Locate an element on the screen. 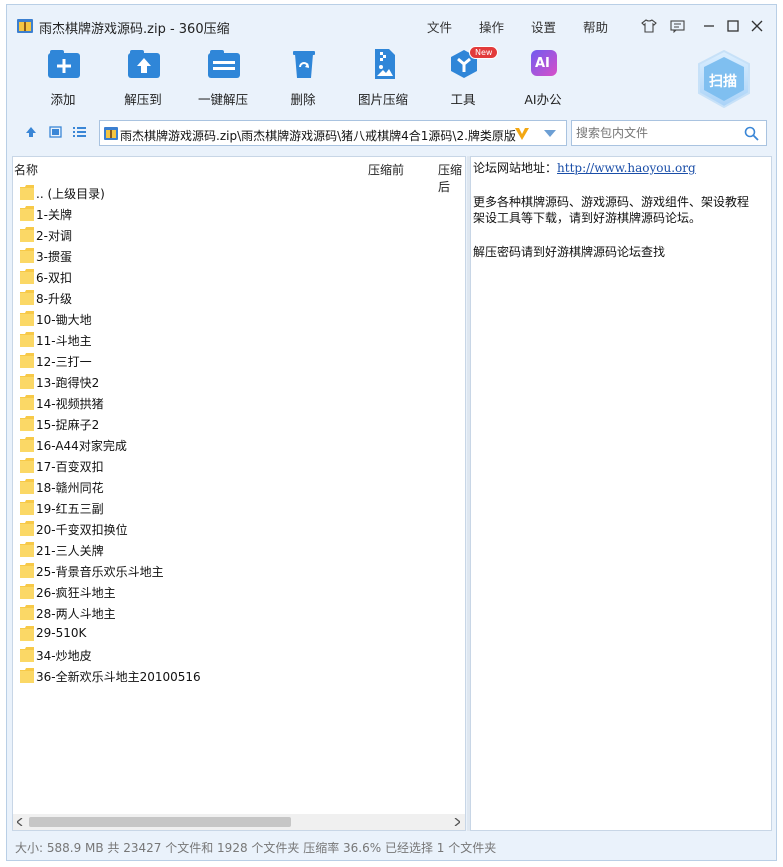 Image resolution: width=783 pixels, height=867 pixels. feedback-icon is located at coordinates (677, 26).